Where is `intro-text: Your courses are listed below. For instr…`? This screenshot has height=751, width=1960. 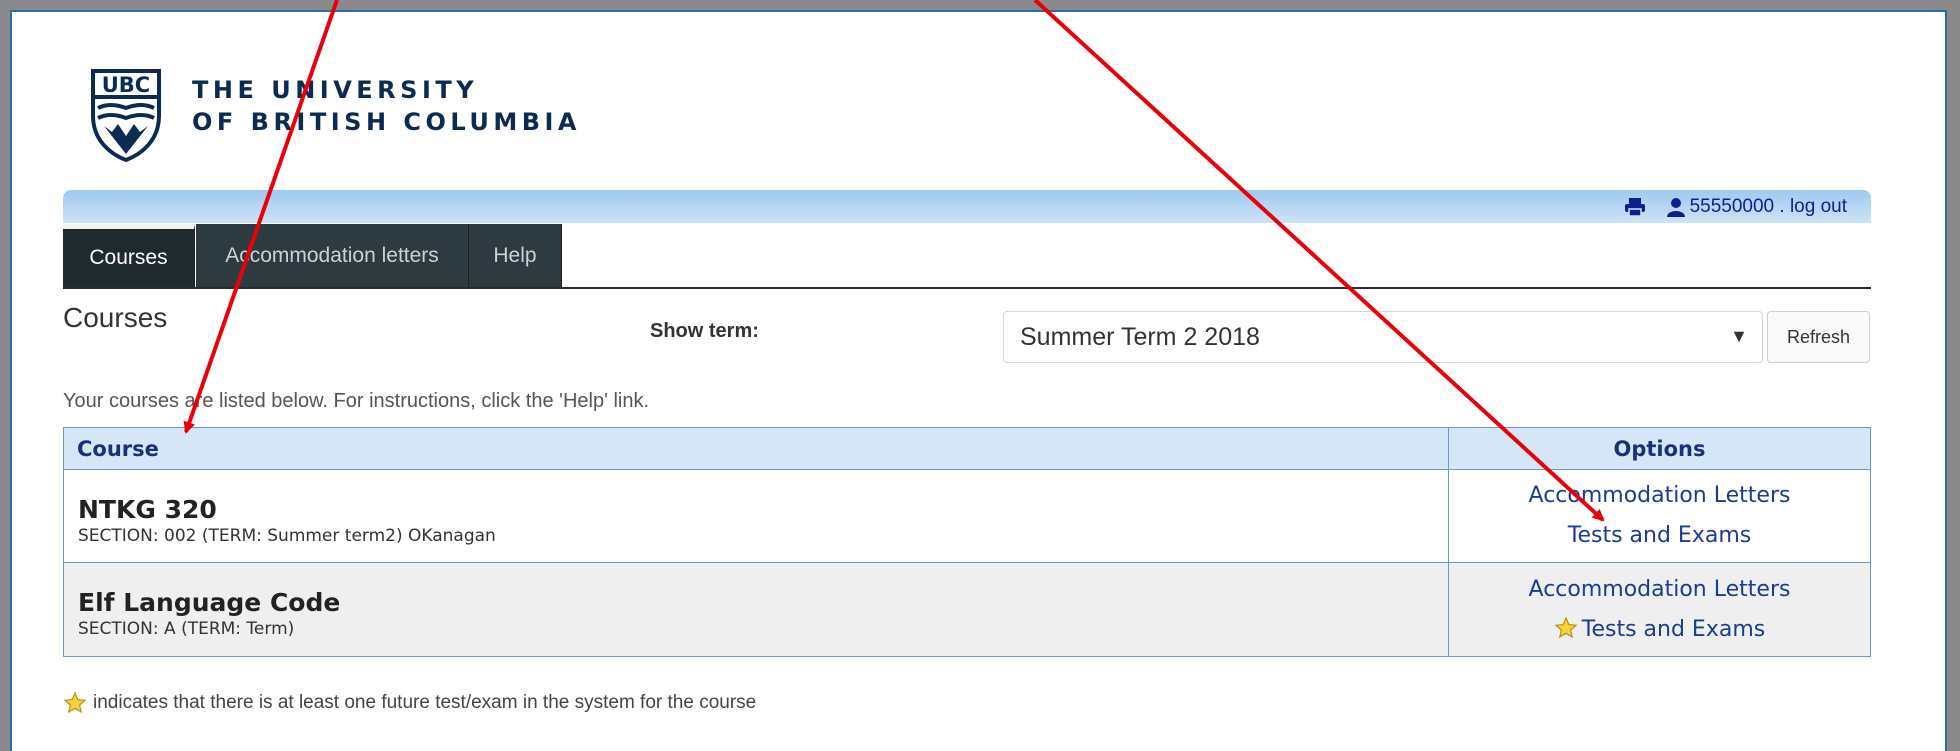
intro-text: Your courses are listed below. For instr… is located at coordinates (356, 401).